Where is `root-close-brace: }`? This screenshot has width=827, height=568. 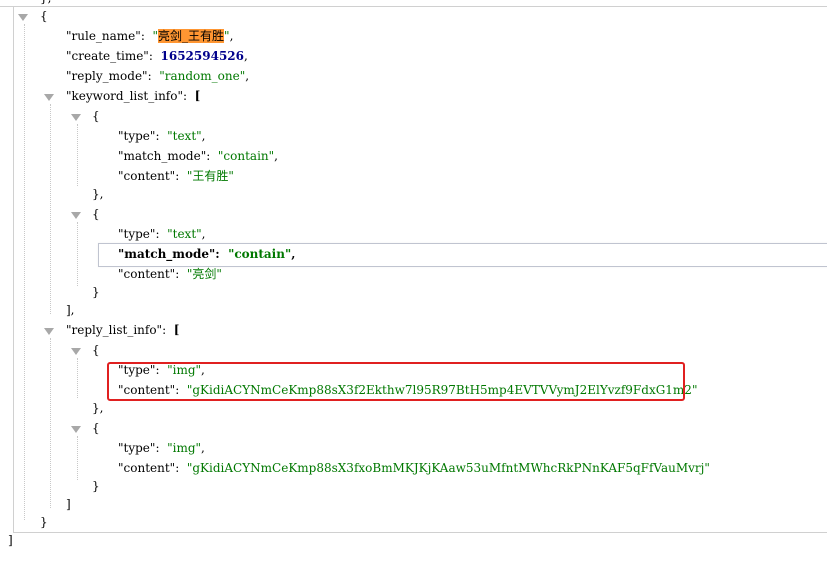 root-close-brace: } is located at coordinates (44, 522).